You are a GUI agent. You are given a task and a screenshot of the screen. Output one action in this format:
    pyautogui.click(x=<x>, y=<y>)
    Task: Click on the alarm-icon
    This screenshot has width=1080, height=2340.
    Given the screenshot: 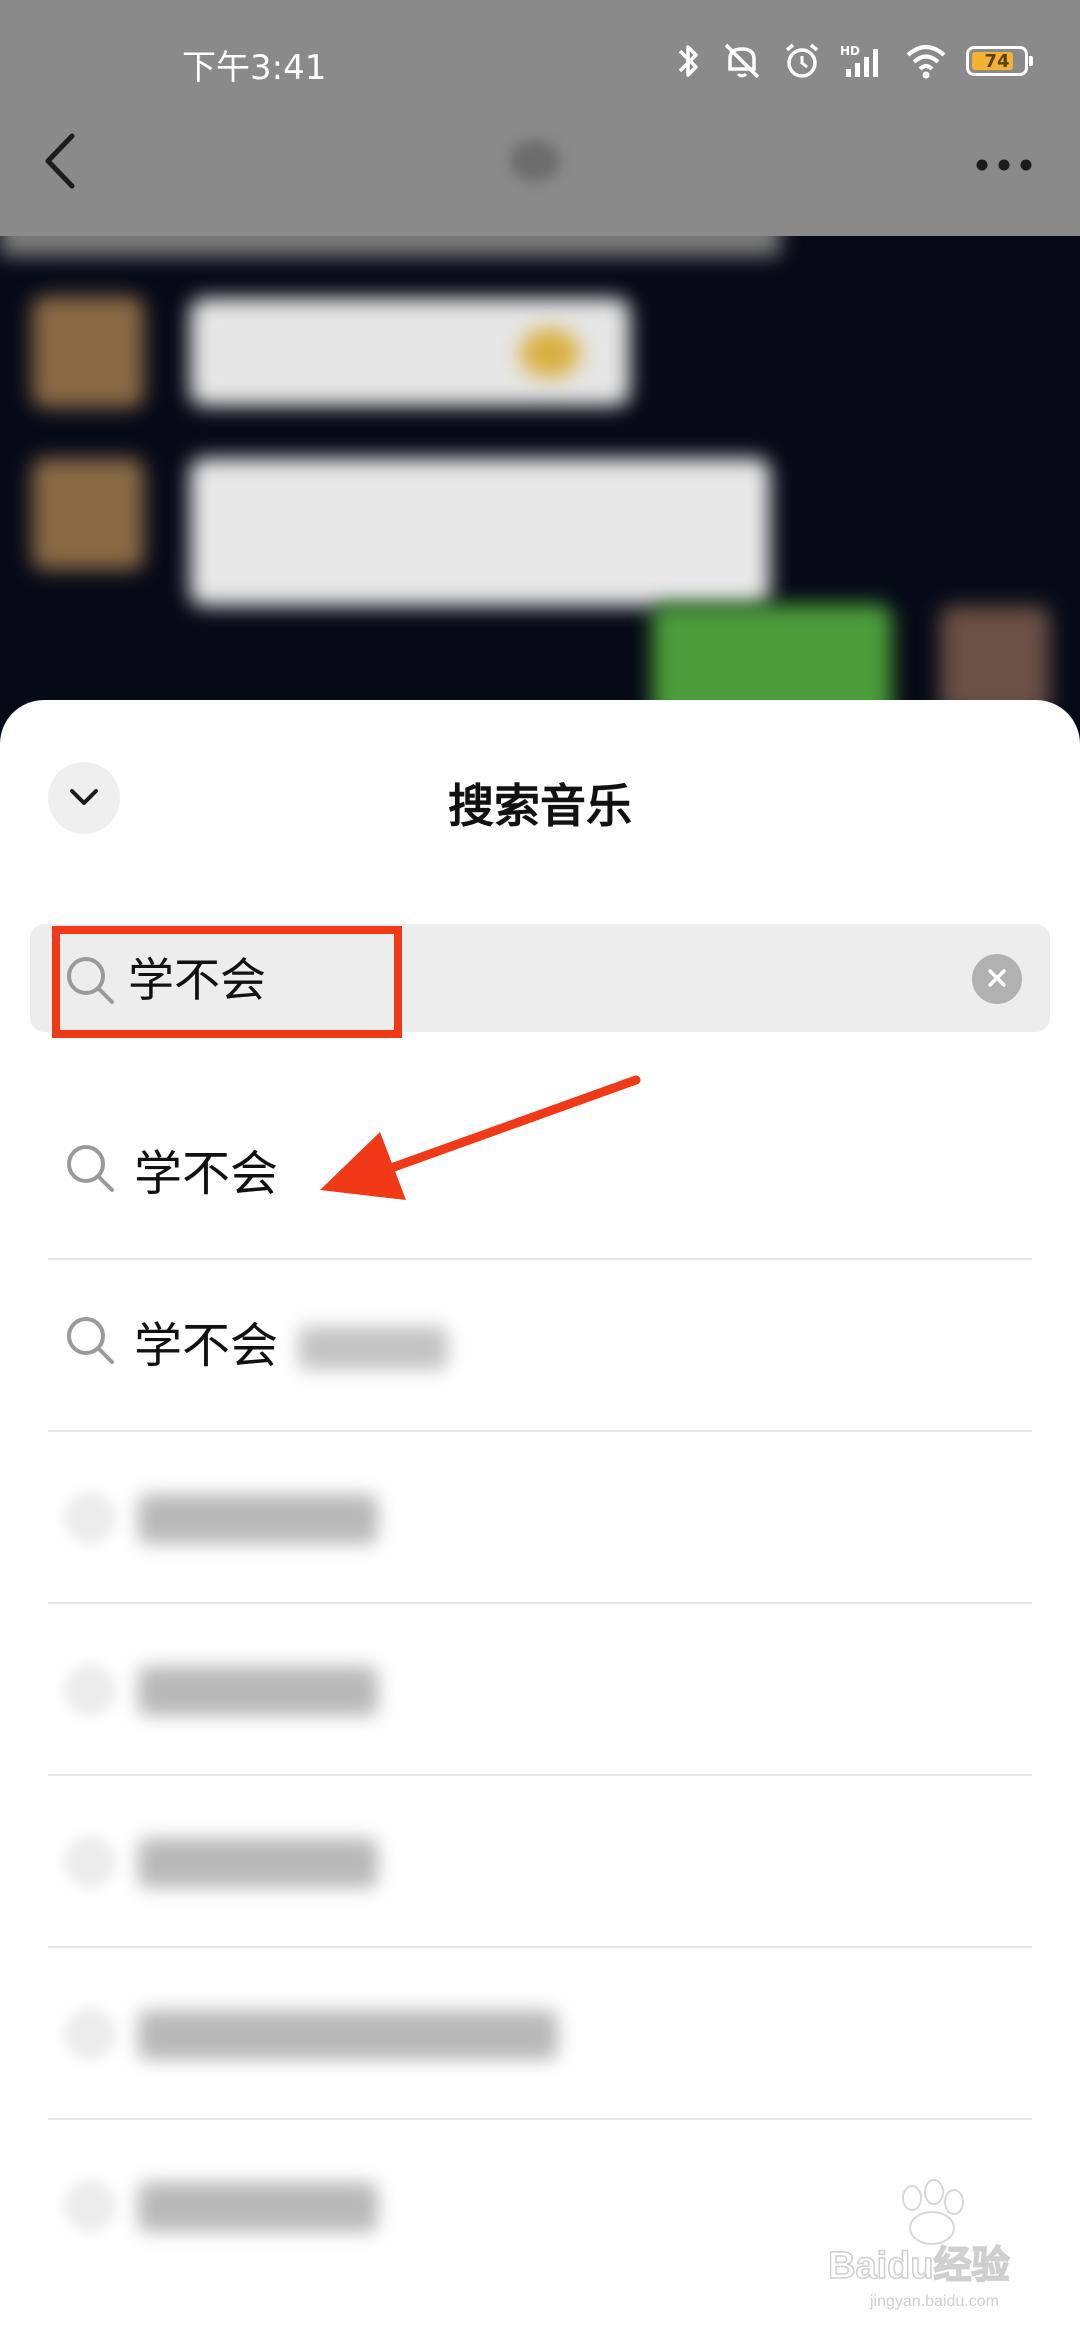 What is the action you would take?
    pyautogui.click(x=802, y=61)
    